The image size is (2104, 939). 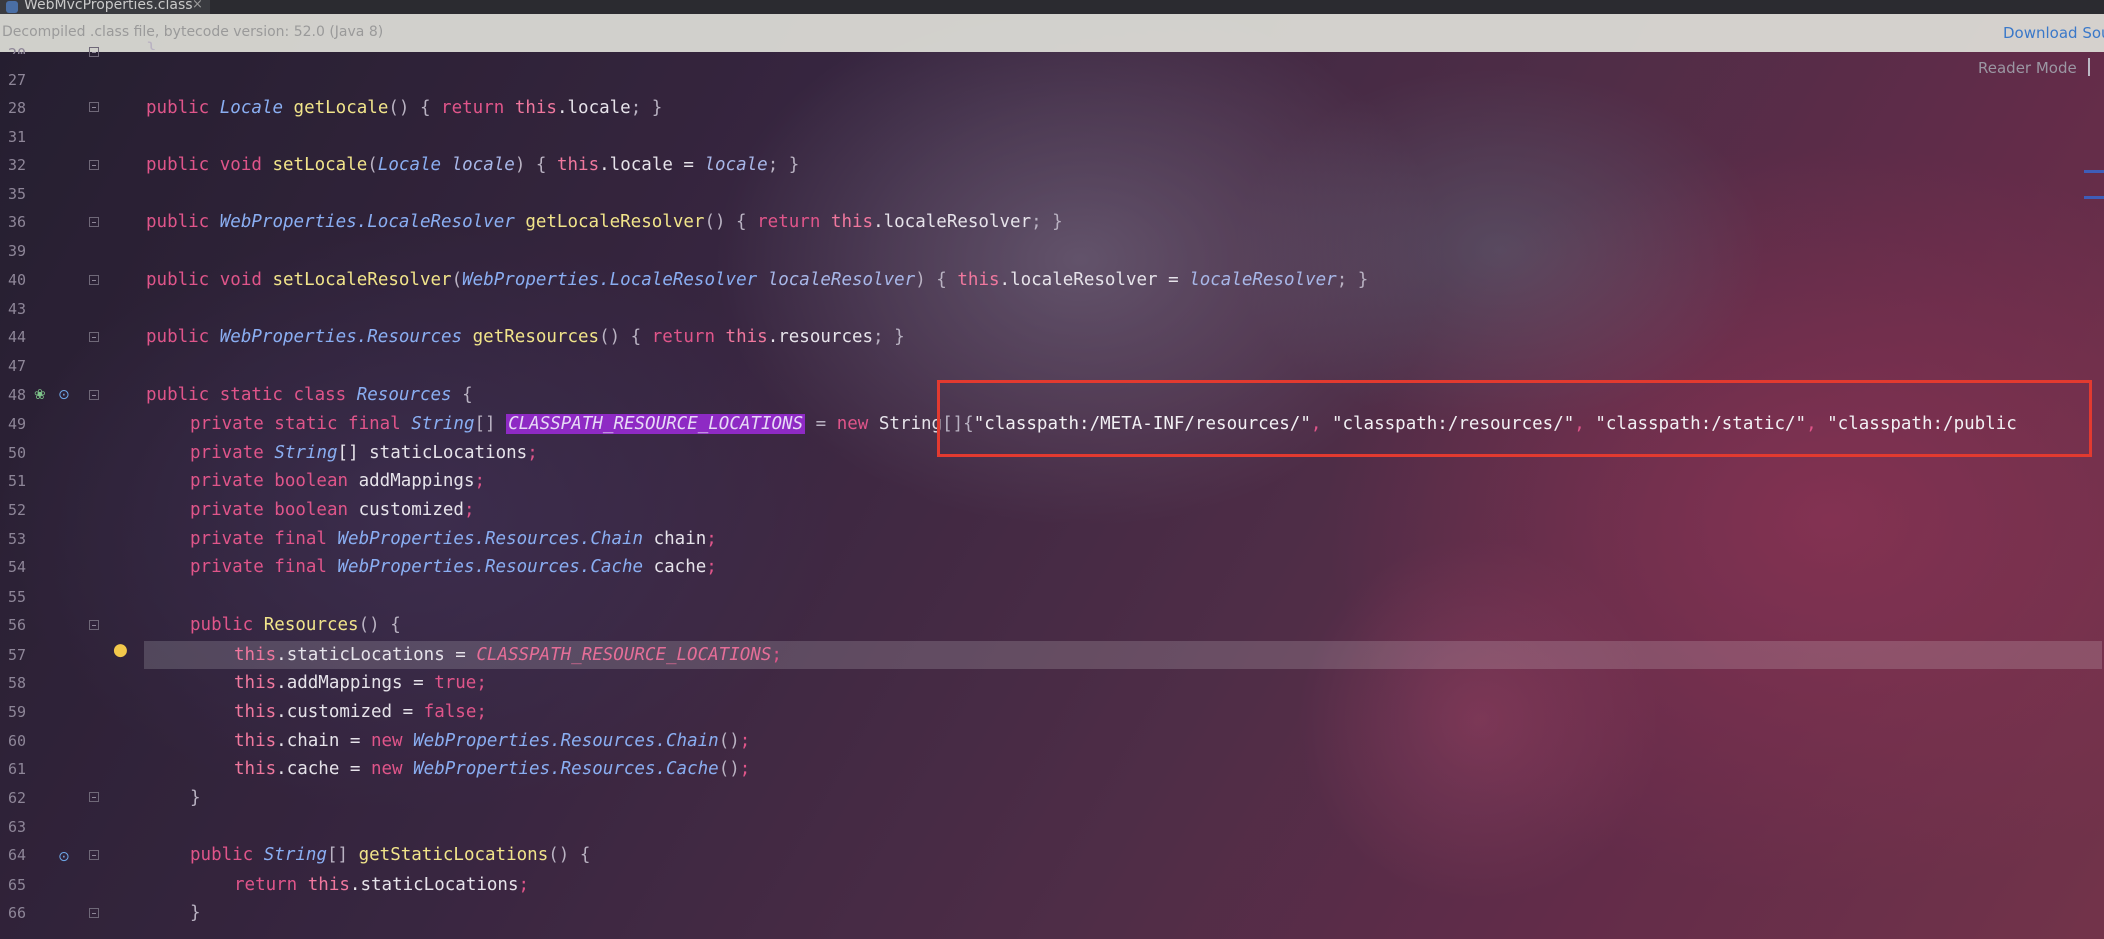 What do you see at coordinates (17, 80) in the screenshot?
I see `line-number: 27` at bounding box center [17, 80].